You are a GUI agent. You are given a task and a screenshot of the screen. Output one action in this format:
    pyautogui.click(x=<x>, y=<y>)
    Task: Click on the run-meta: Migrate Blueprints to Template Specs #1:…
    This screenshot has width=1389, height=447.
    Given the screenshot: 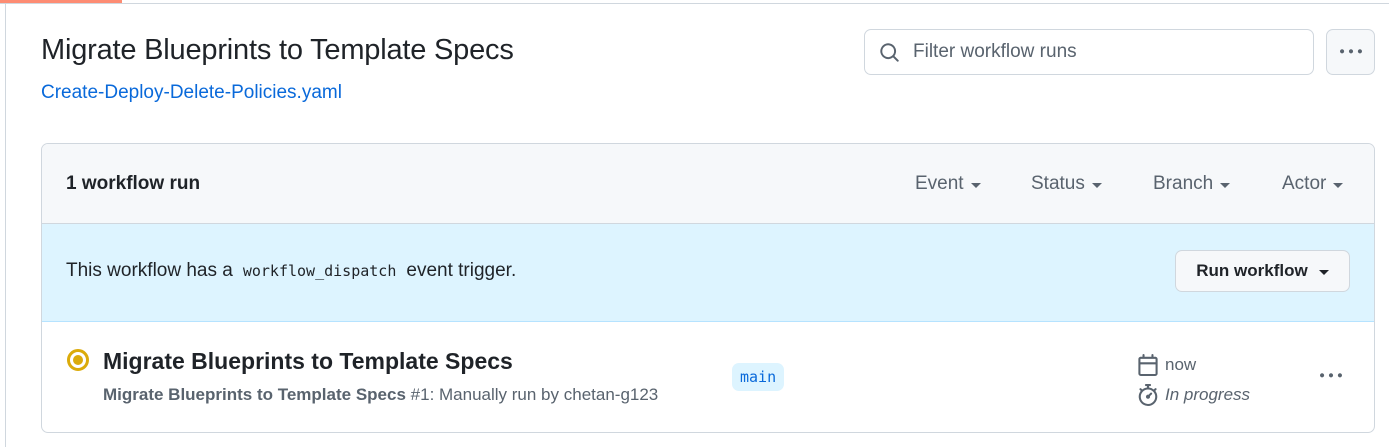 What is the action you would take?
    pyautogui.click(x=380, y=395)
    